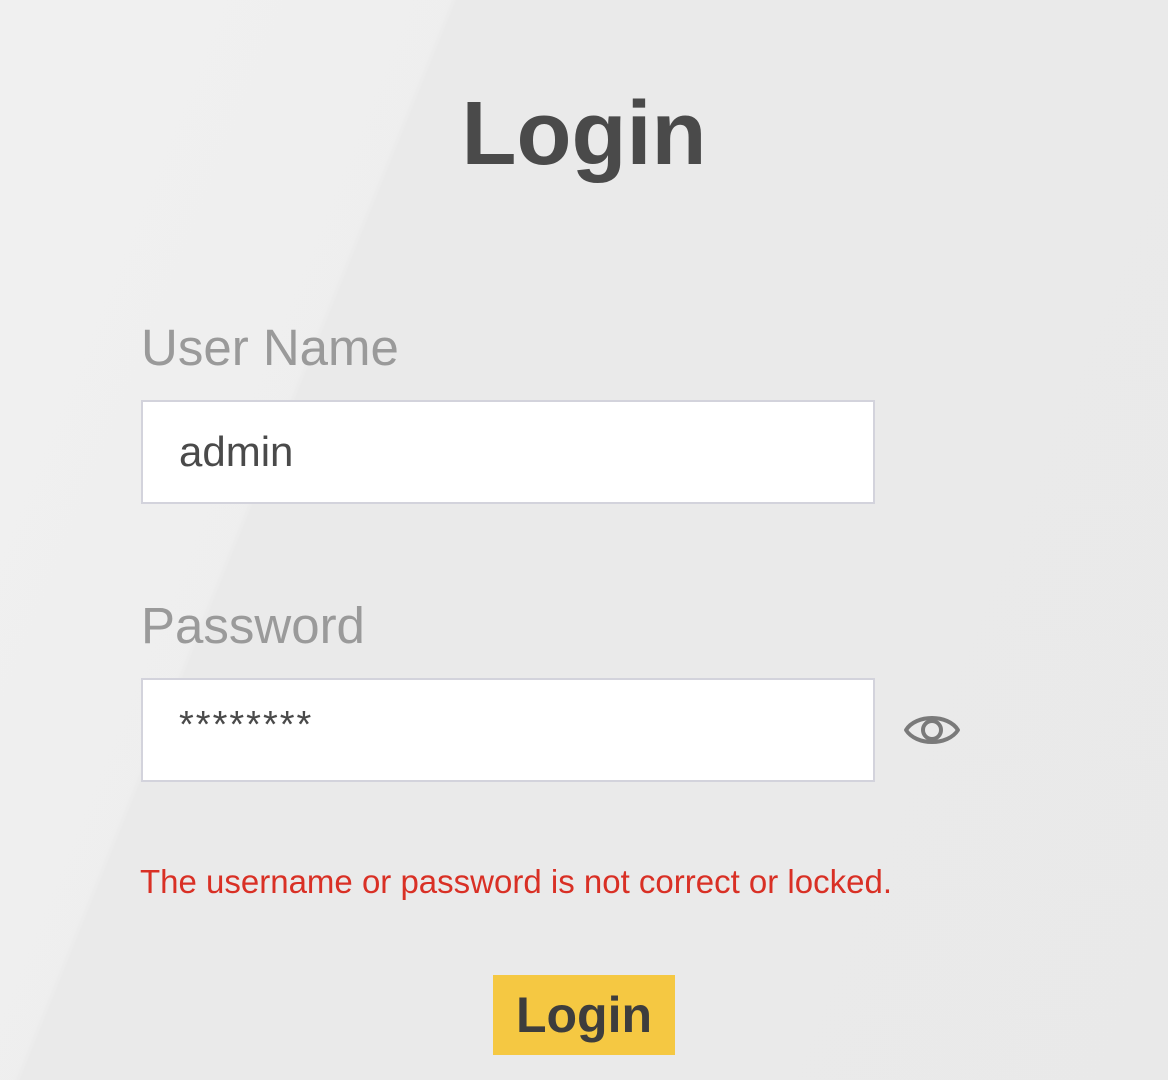 The width and height of the screenshot is (1168, 1080). Describe the element at coordinates (932, 730) in the screenshot. I see `eye-icon` at that location.